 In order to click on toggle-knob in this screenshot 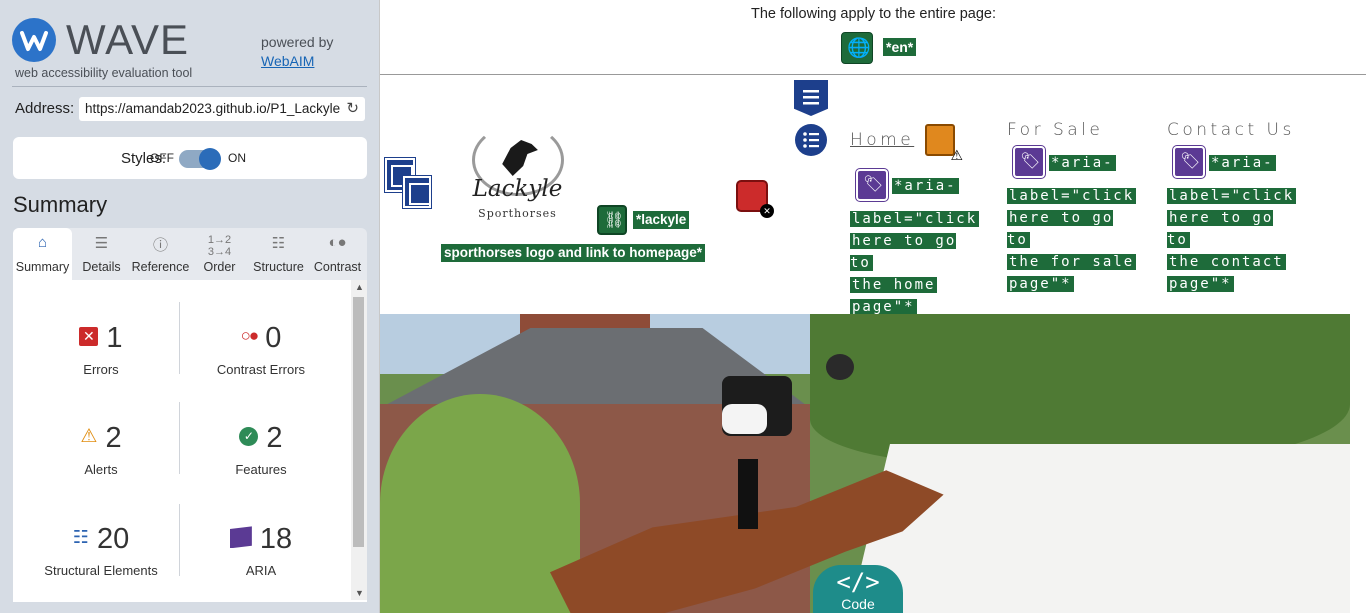, I will do `click(210, 159)`.